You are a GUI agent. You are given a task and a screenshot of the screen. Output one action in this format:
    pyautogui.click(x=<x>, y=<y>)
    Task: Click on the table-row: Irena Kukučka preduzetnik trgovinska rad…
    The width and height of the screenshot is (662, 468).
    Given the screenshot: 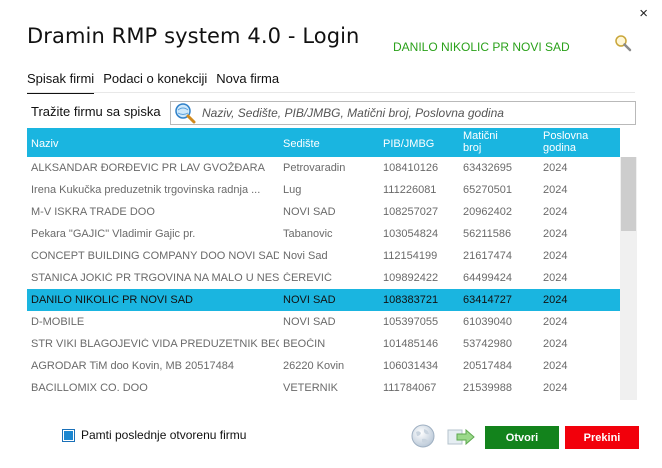 What is the action you would take?
    pyautogui.click(x=323, y=190)
    